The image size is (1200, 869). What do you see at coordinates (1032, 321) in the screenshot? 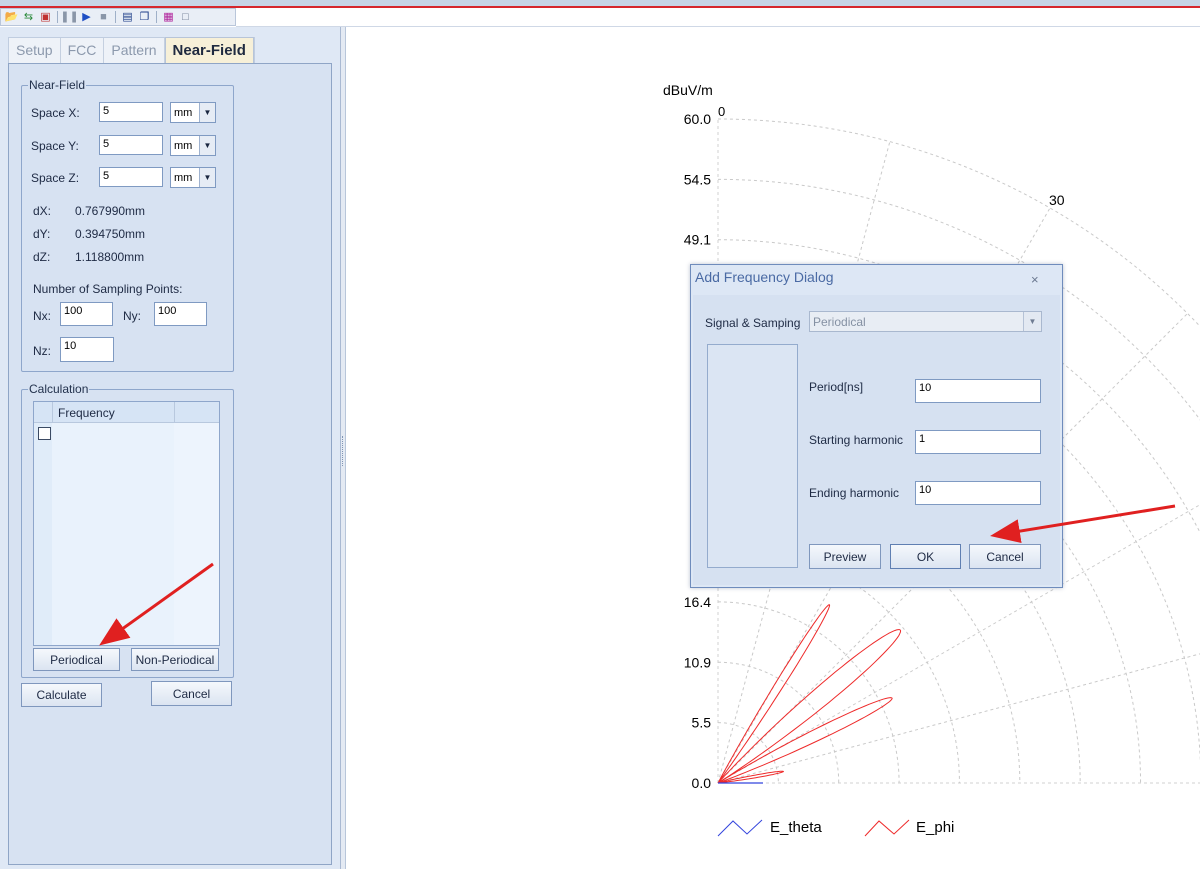
I see `chevron-down-icon: ▼` at bounding box center [1032, 321].